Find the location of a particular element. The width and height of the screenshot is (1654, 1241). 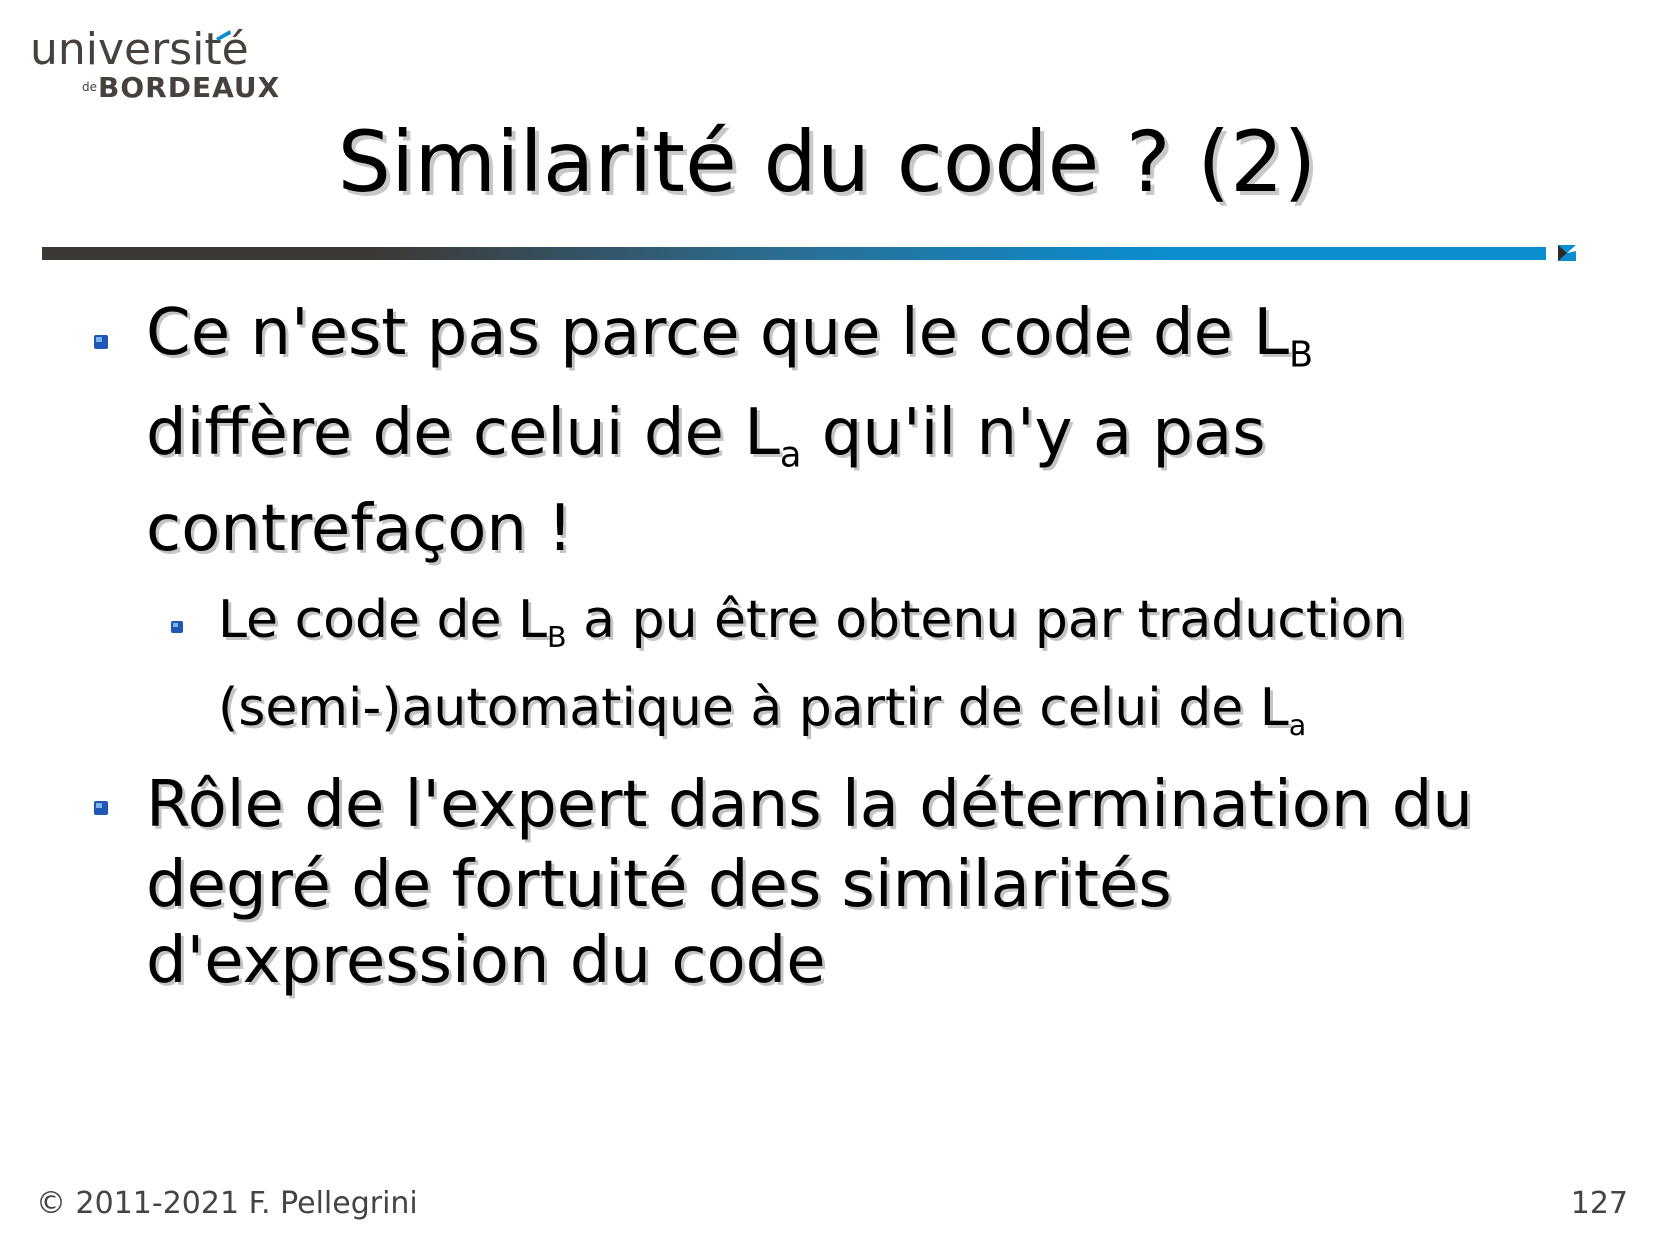

logo-accent-icon is located at coordinates (223, 35).